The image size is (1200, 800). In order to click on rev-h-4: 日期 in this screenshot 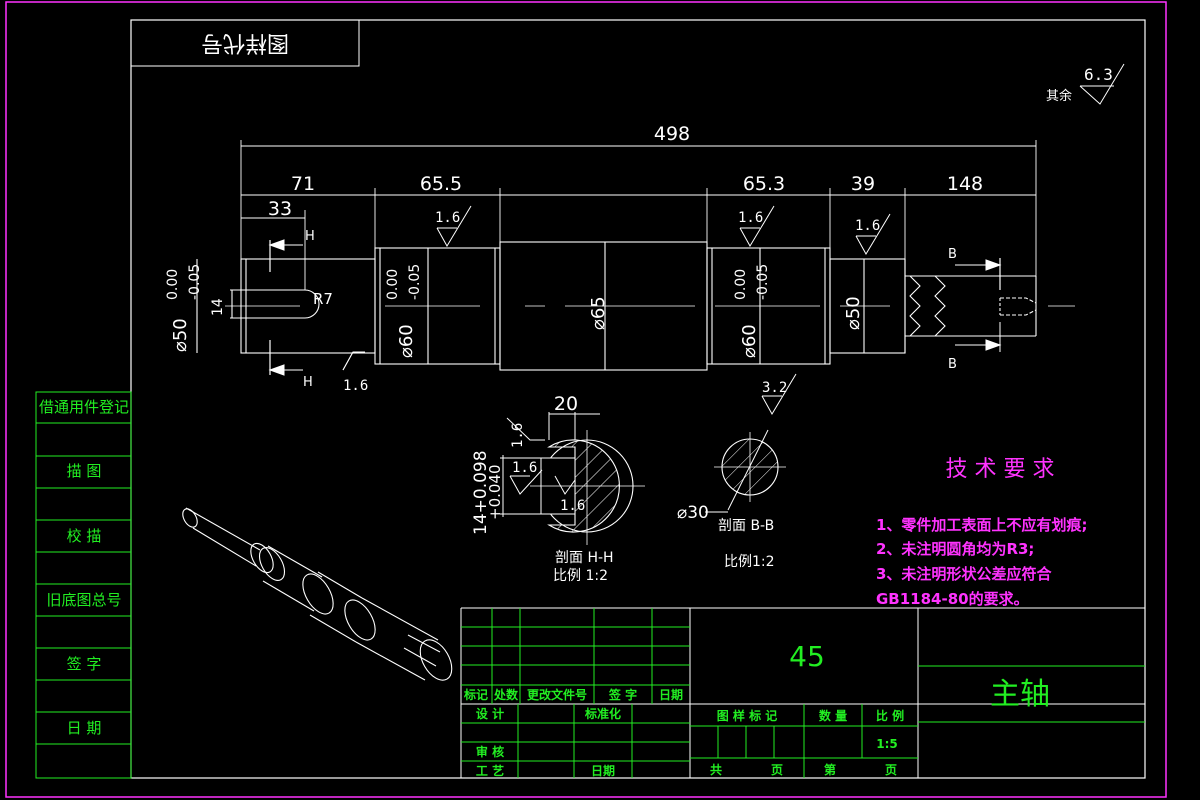, I will do `click(671, 694)`.